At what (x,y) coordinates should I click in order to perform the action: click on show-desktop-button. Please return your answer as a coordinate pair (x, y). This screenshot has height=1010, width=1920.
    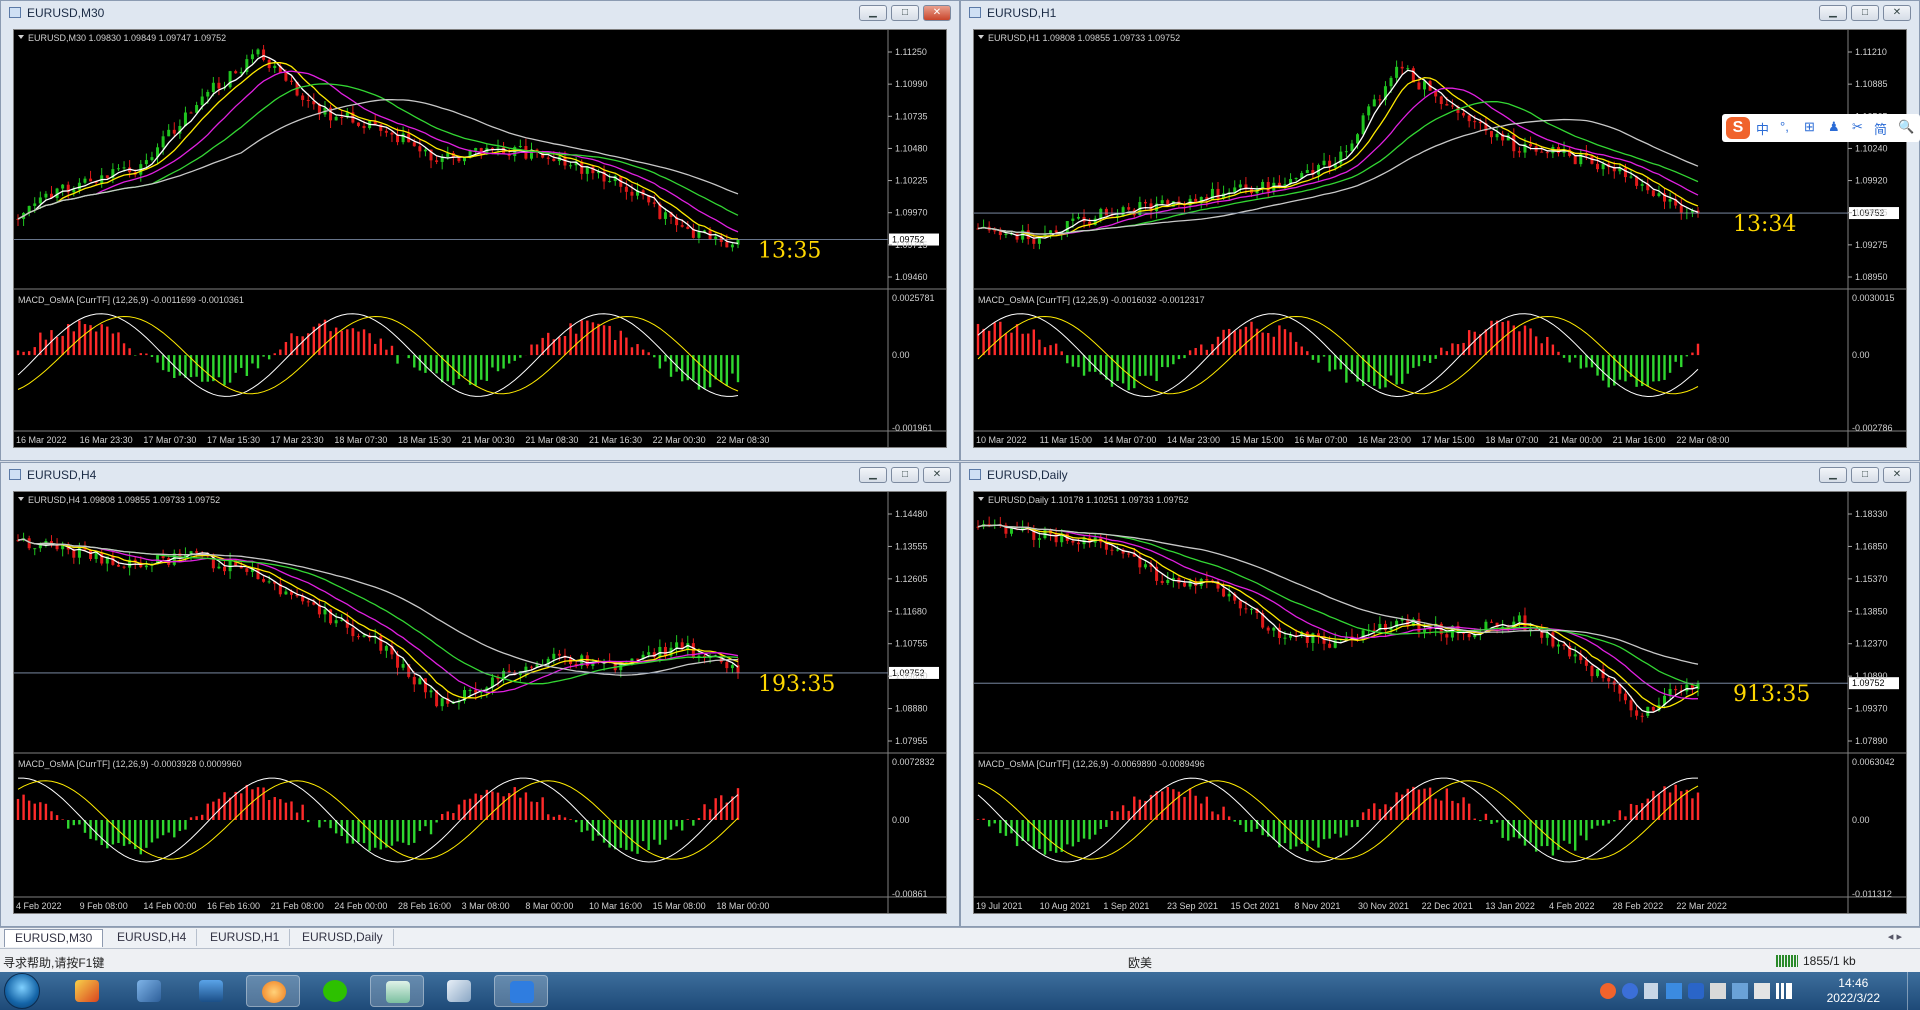
    Looking at the image, I should click on (1913, 991).